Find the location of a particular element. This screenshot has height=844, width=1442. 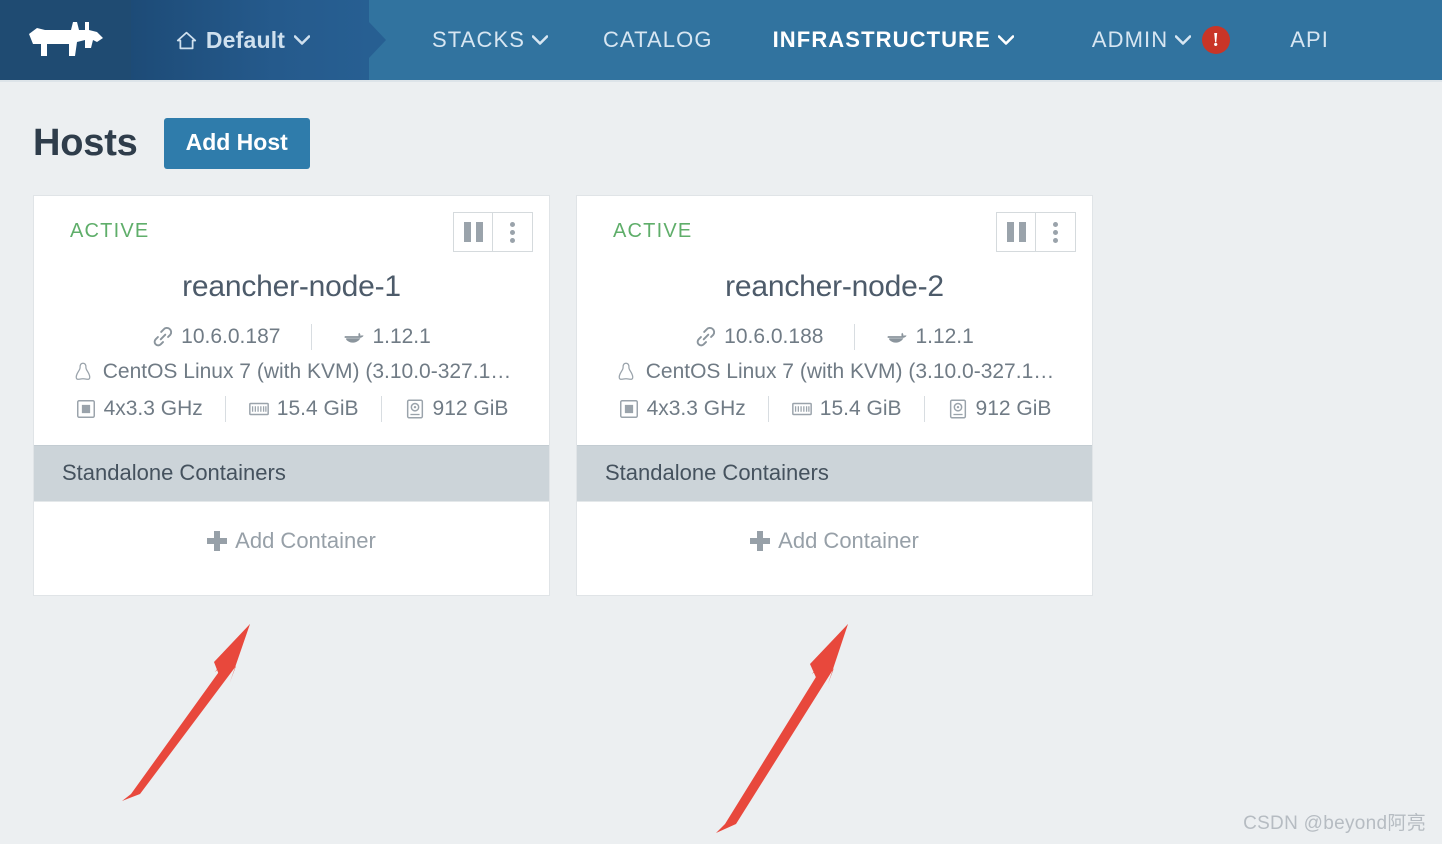

nav-item-infrastructure: INFRASTRUCTURE is located at coordinates (893, 40).